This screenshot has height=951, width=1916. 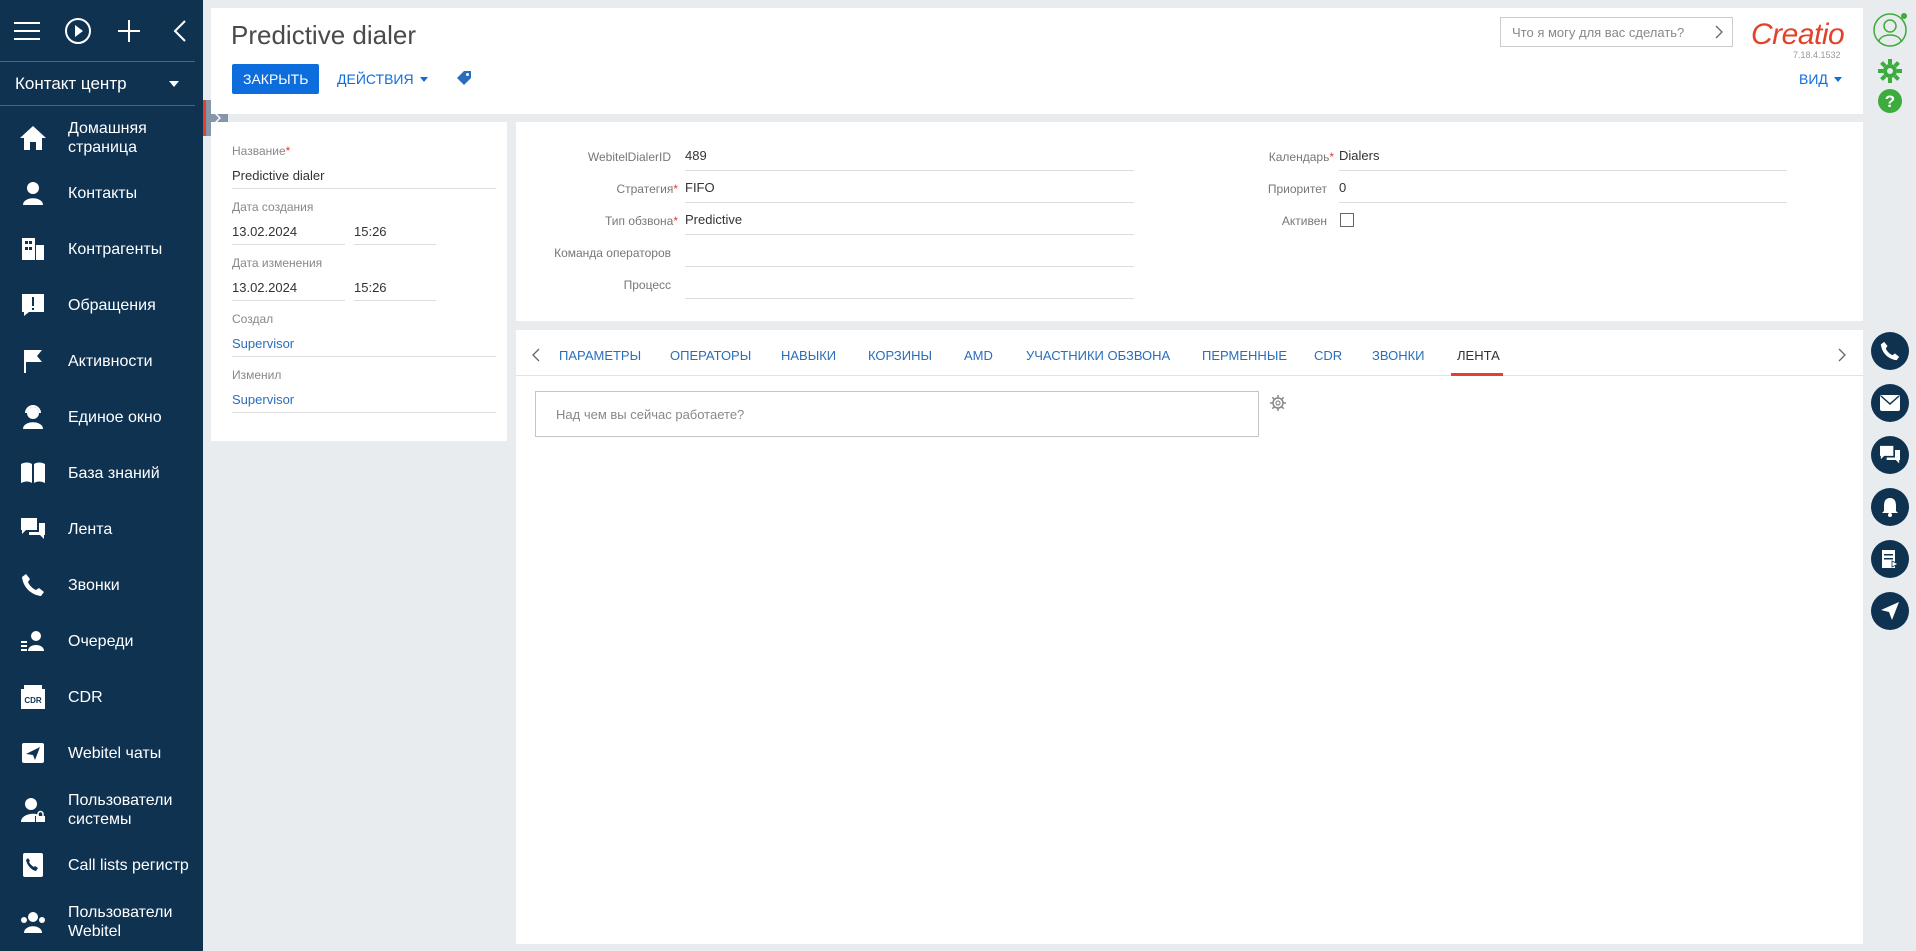 What do you see at coordinates (1890, 73) in the screenshot?
I see `settings-gear-icon` at bounding box center [1890, 73].